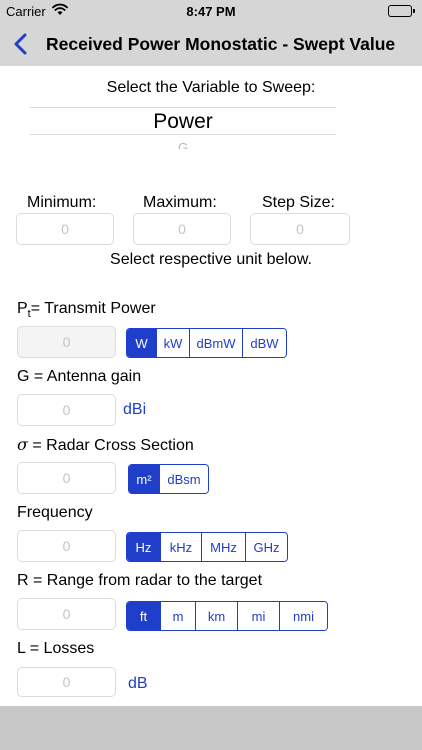  Describe the element at coordinates (66, 478) in the screenshot. I see `radar-cross-section-input: 0` at that location.